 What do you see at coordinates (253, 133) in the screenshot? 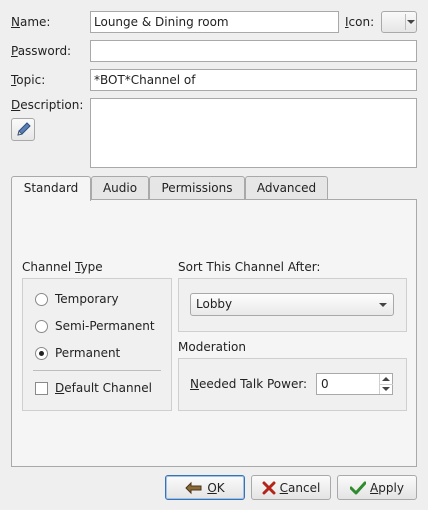
I see `description-field` at bounding box center [253, 133].